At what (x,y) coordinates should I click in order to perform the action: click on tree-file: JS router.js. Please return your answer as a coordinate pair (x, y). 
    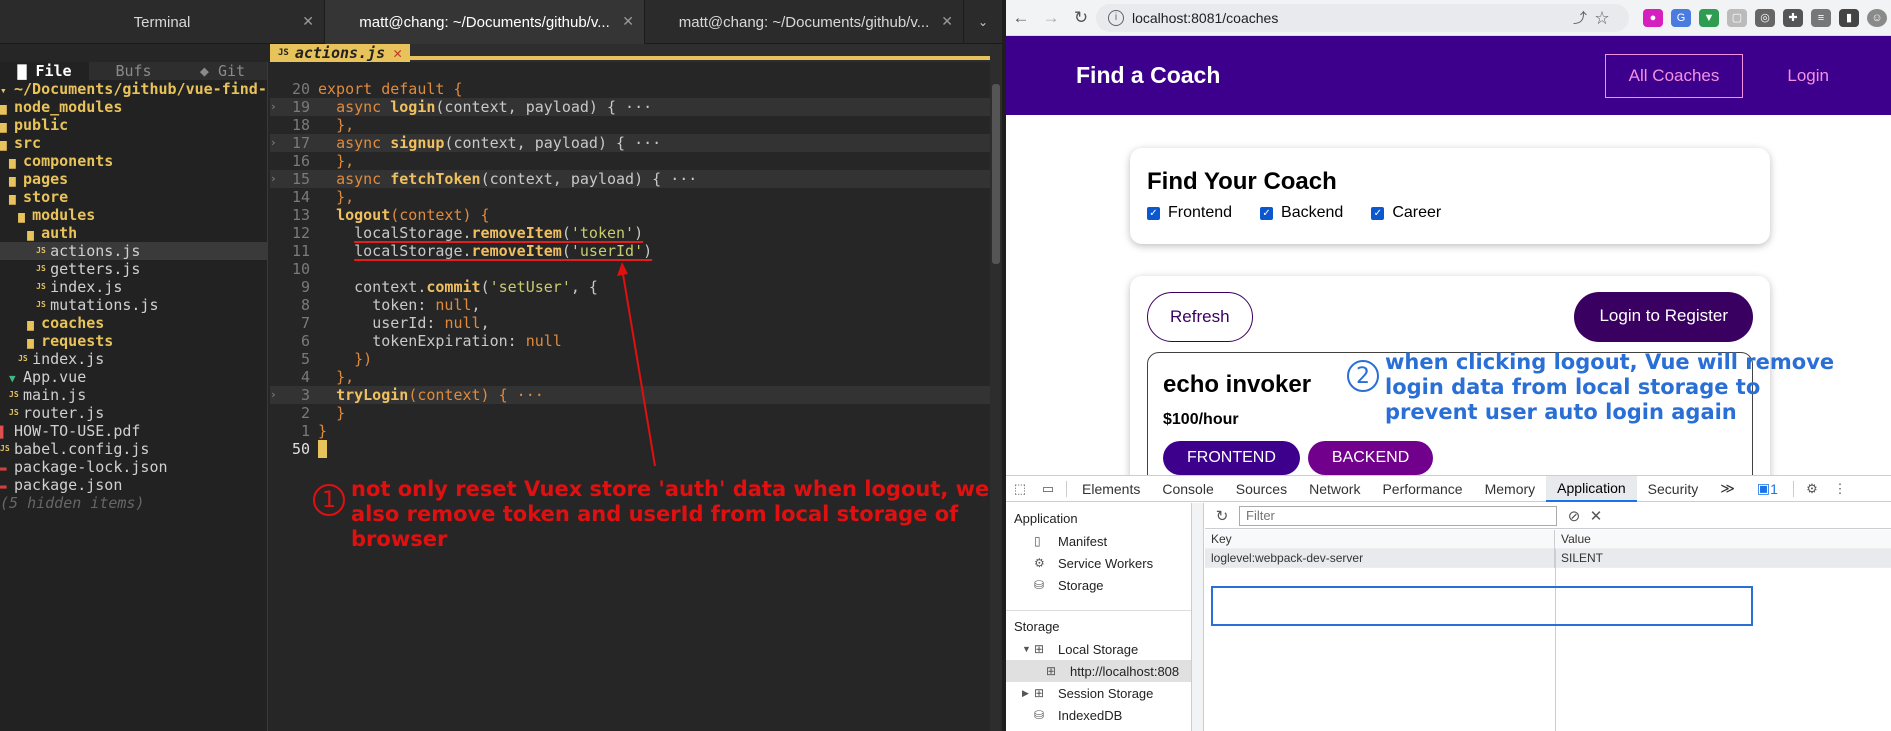
    Looking at the image, I should click on (133, 413).